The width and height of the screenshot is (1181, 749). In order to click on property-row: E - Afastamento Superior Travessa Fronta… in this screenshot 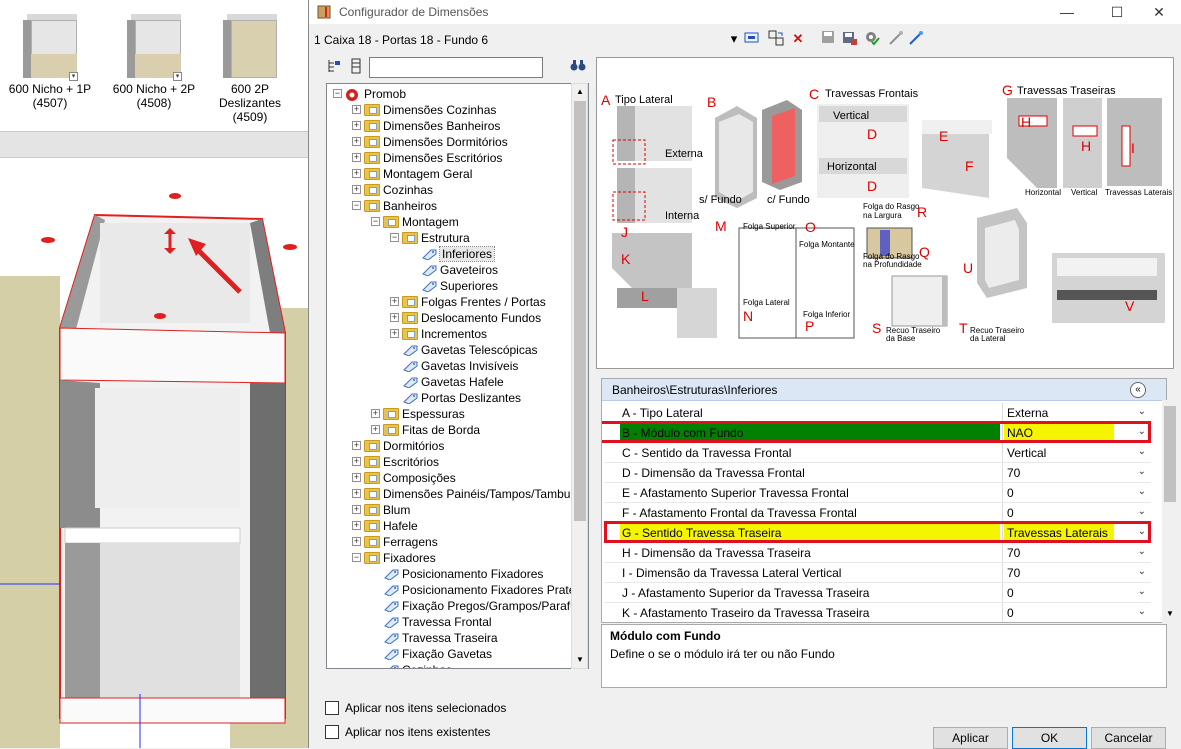, I will do `click(877, 493)`.